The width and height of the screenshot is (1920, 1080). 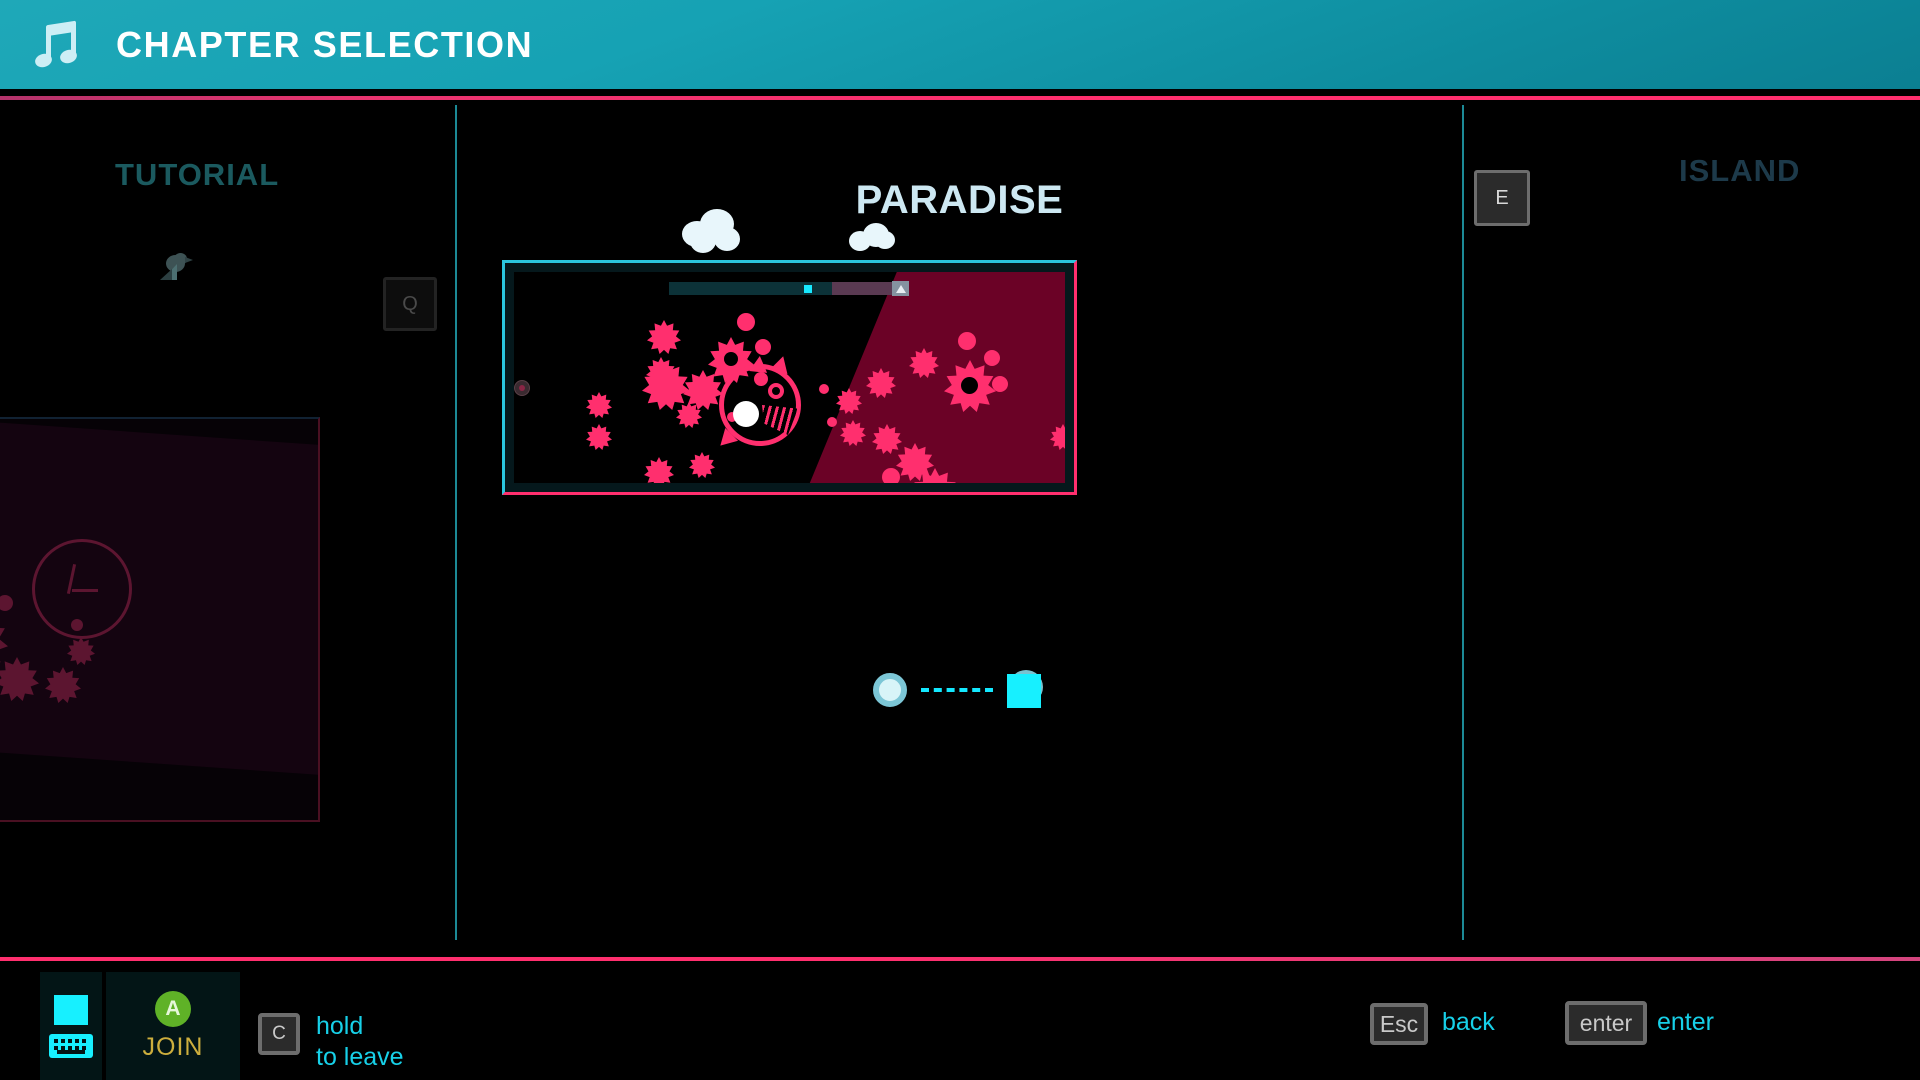 What do you see at coordinates (410, 304) in the screenshot?
I see `key-hint-previous: Q` at bounding box center [410, 304].